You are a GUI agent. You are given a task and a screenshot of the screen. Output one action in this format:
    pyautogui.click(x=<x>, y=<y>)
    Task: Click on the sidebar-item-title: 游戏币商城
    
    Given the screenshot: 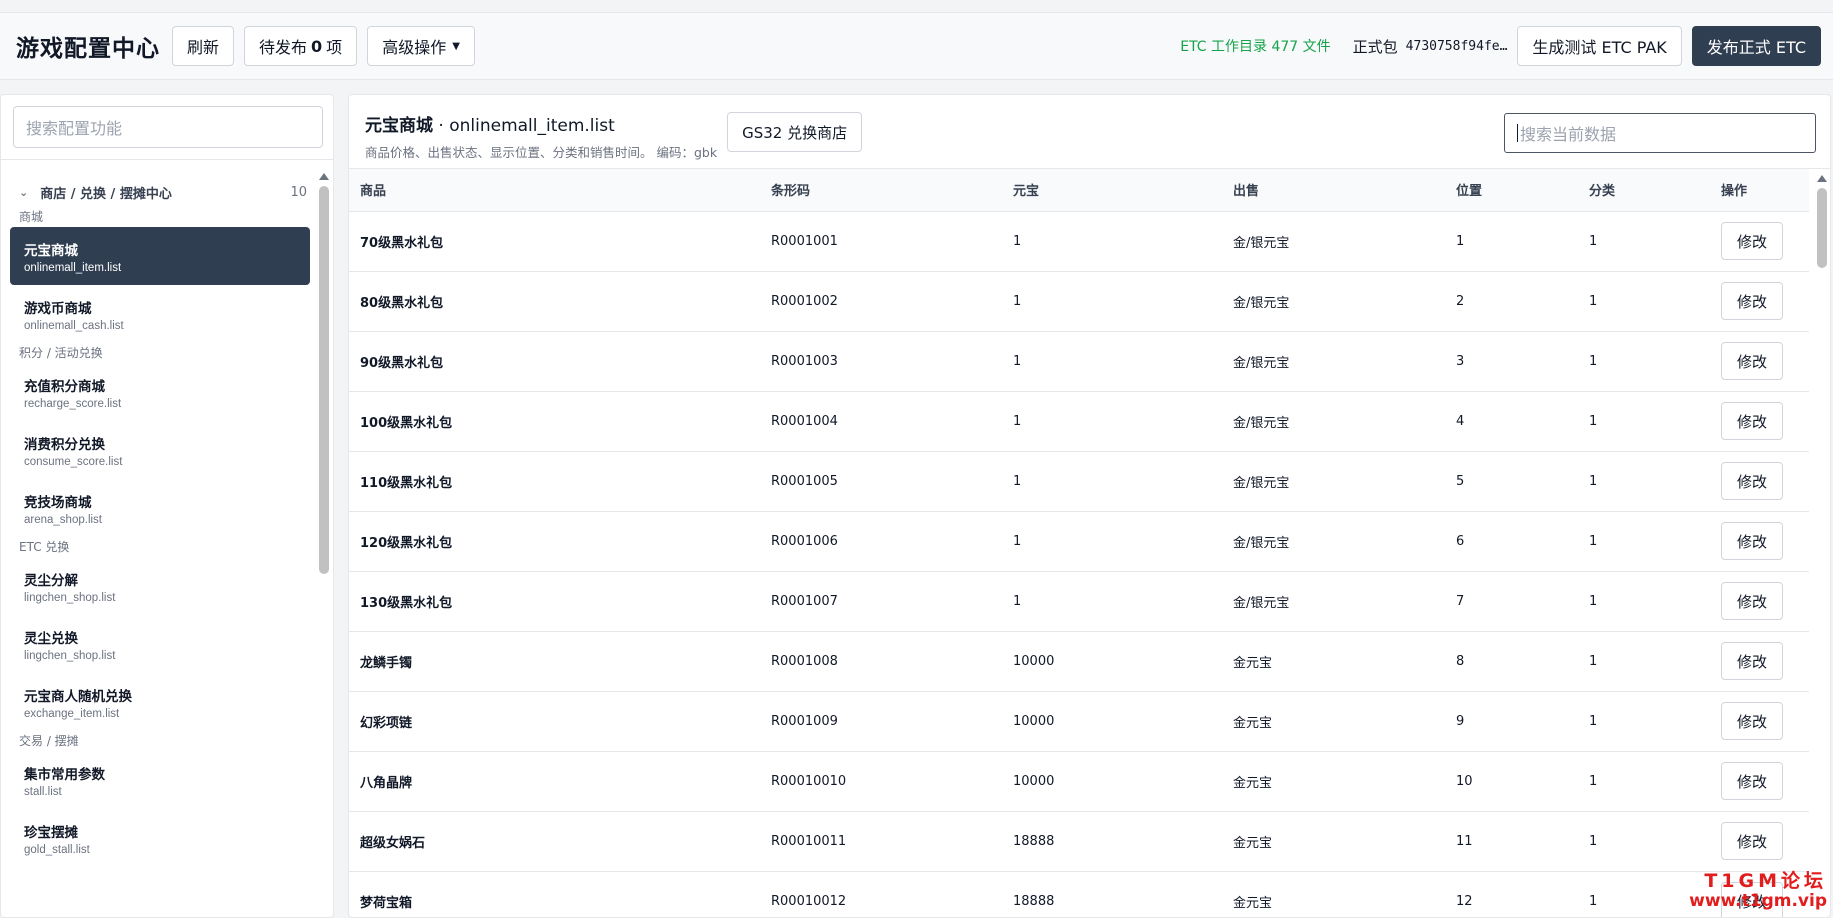 What is the action you would take?
    pyautogui.click(x=58, y=308)
    